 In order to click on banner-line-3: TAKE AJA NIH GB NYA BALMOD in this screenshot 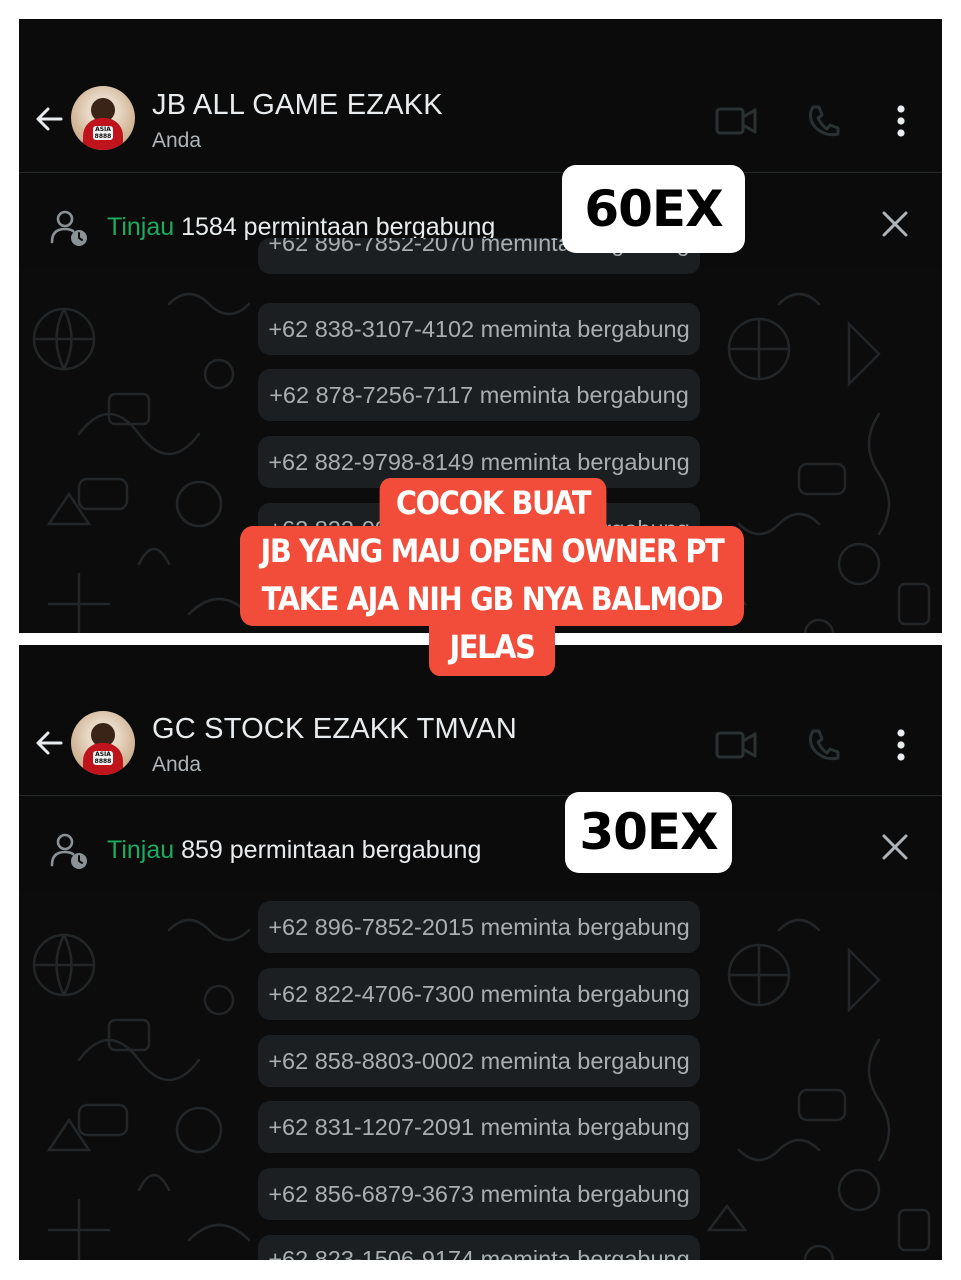, I will do `click(492, 601)`.